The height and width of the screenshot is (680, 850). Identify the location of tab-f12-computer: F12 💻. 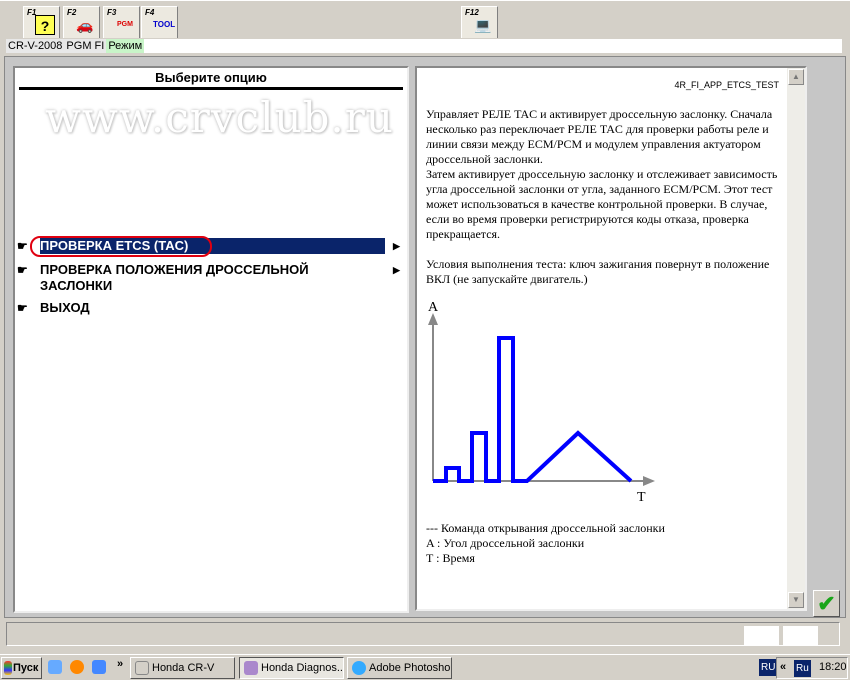
(479, 22).